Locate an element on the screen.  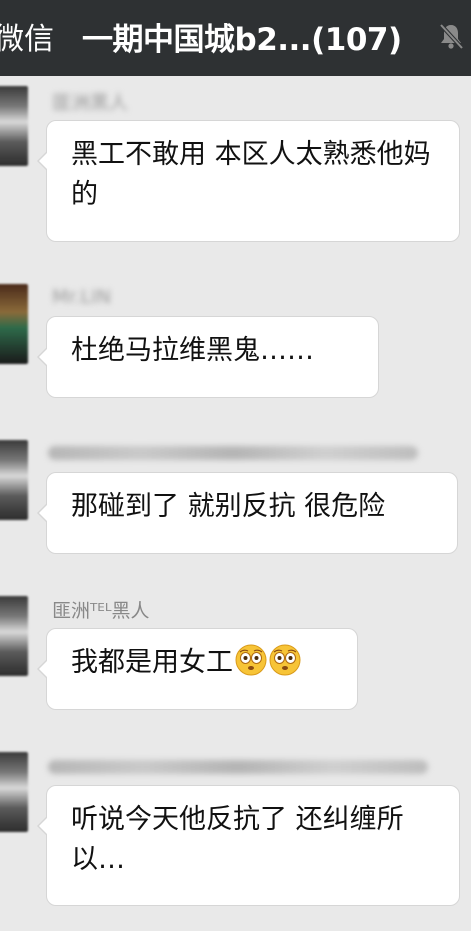
message-bubble: 我都是用女工 is located at coordinates (197, 669).